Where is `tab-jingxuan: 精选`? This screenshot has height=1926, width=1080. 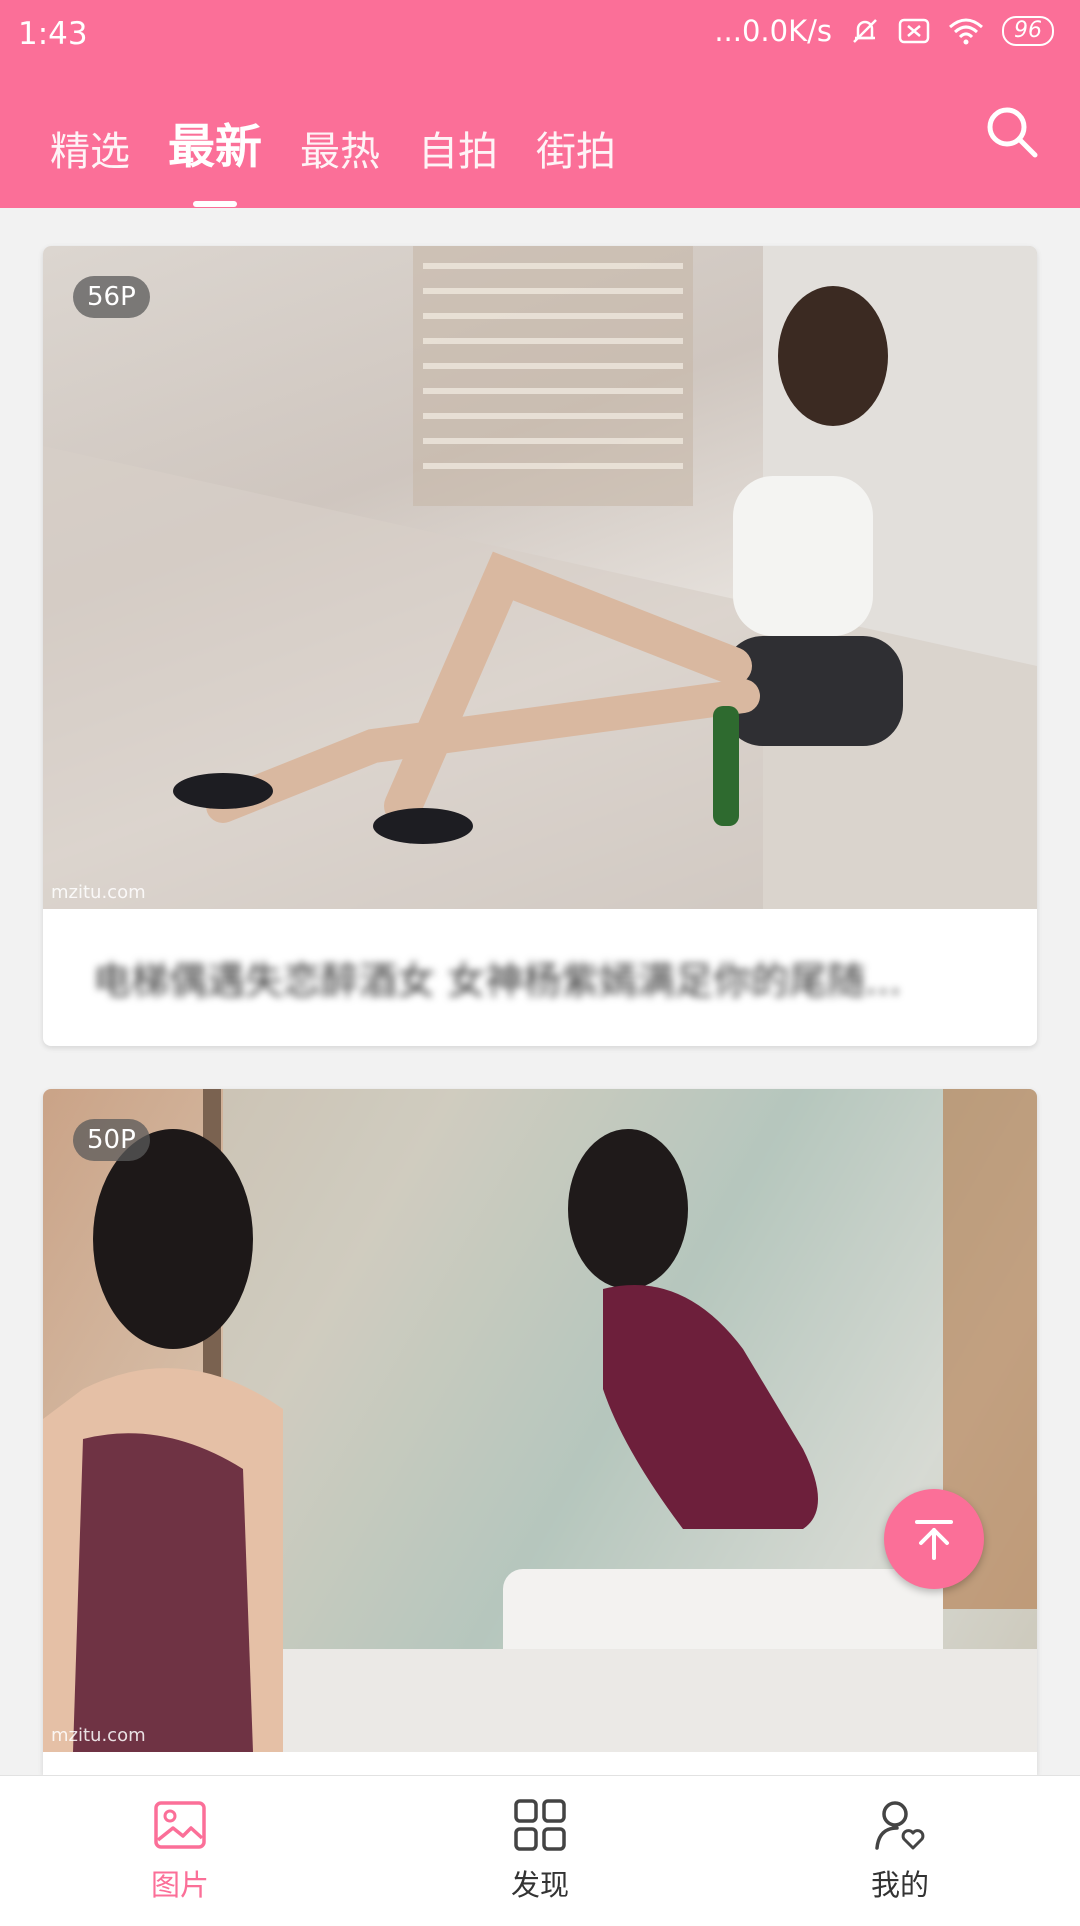 tab-jingxuan: 精选 is located at coordinates (90, 148).